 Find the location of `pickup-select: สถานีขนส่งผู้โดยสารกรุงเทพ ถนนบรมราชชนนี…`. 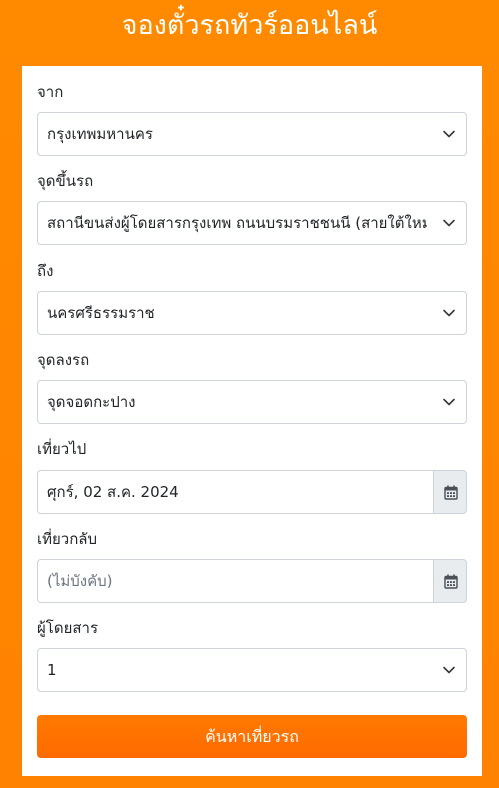

pickup-select: สถานีขนส่งผู้โดยสารกรุงเทพ ถนนบรมราชชนนี… is located at coordinates (252, 223).